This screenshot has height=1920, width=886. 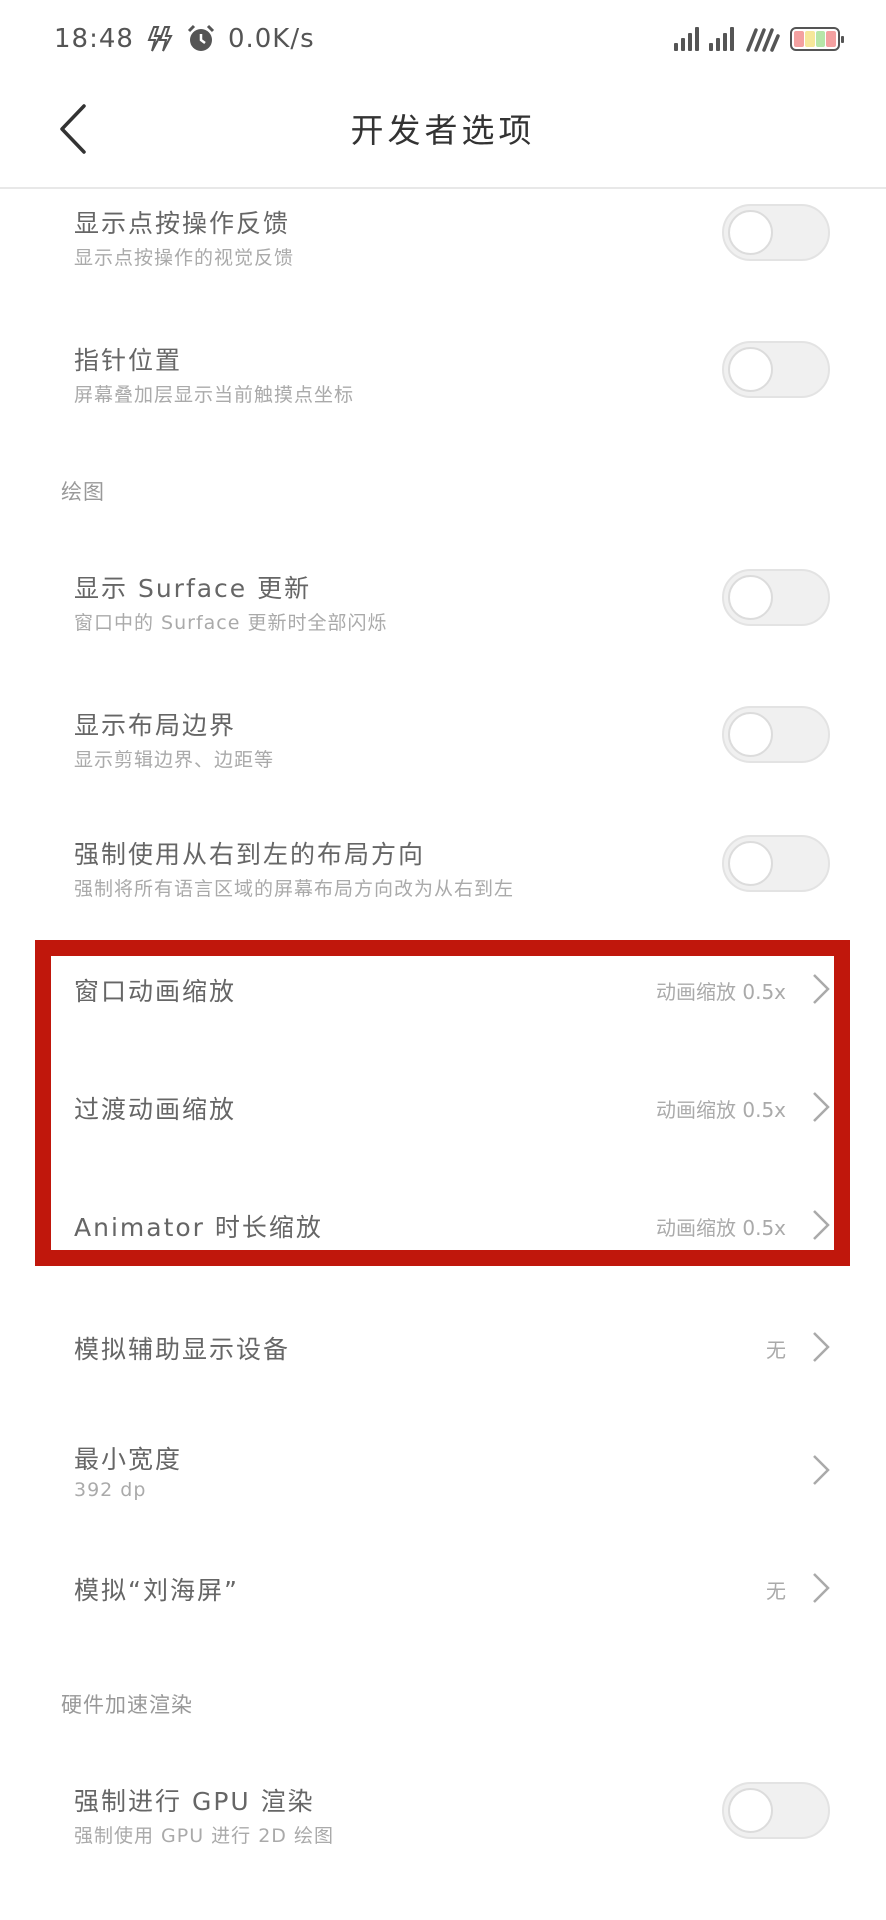 What do you see at coordinates (443, 617) in the screenshot?
I see `setting-row-show-surface-updates: 显示 Surface 更新 窗口中的 Surface 更新时全部闪烁` at bounding box center [443, 617].